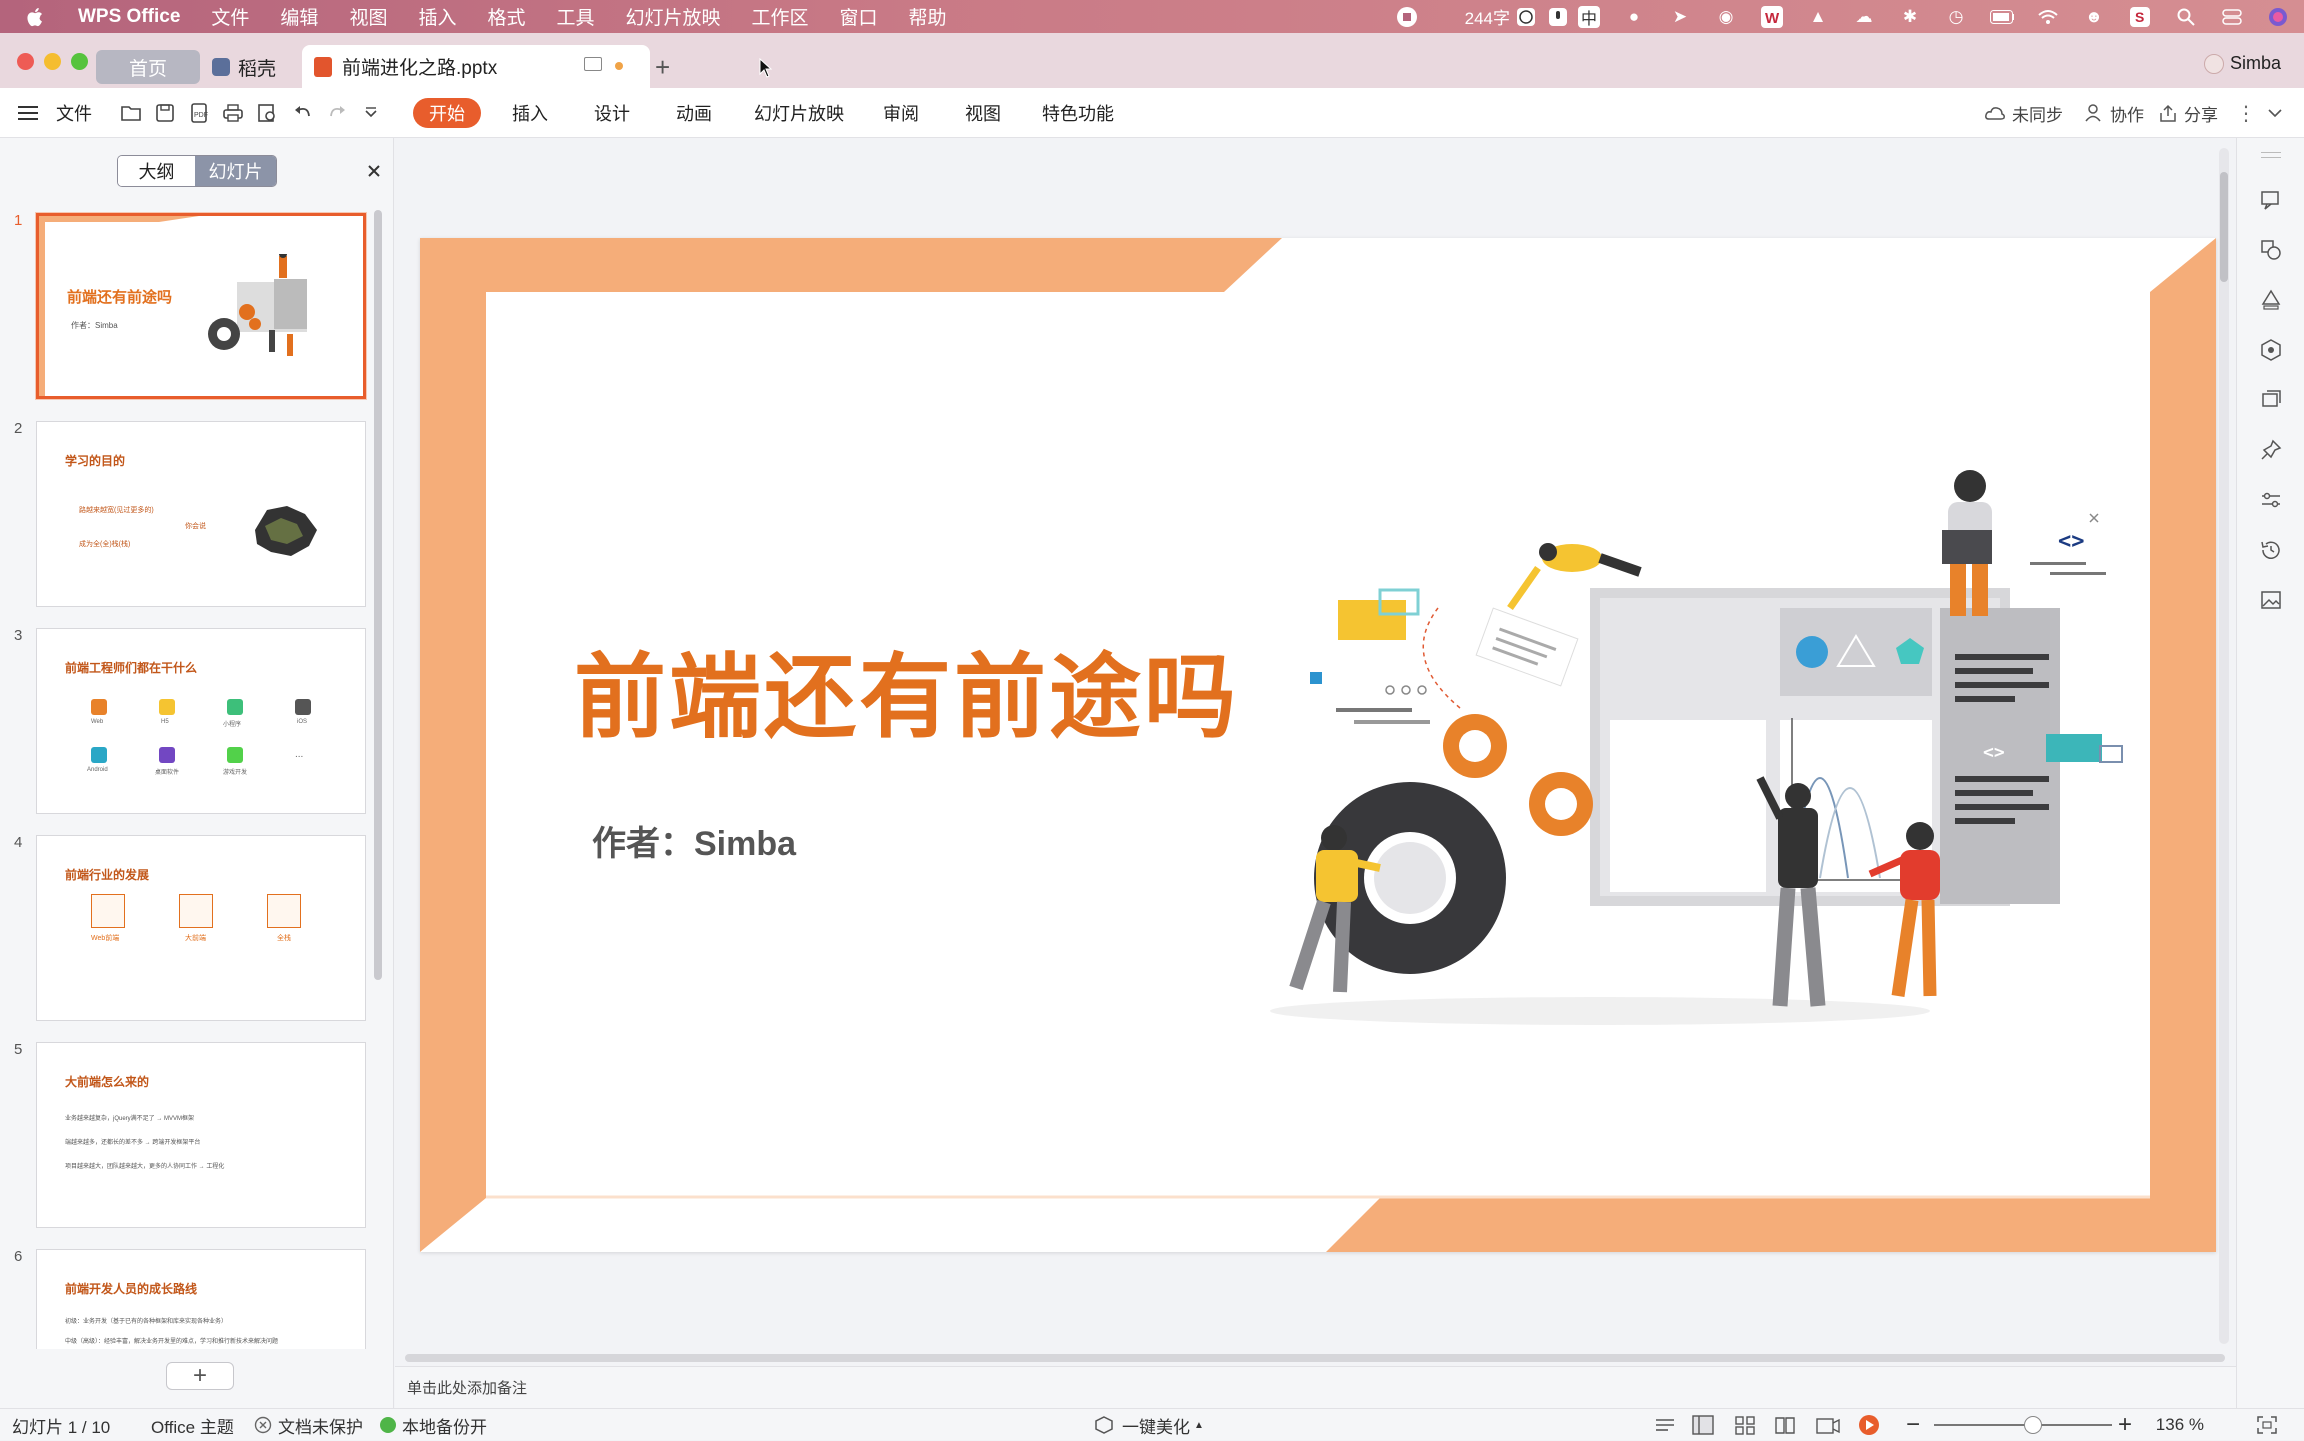 This screenshot has height=1441, width=2304. Describe the element at coordinates (2271, 200) in the screenshot. I see `comment-icon` at that location.